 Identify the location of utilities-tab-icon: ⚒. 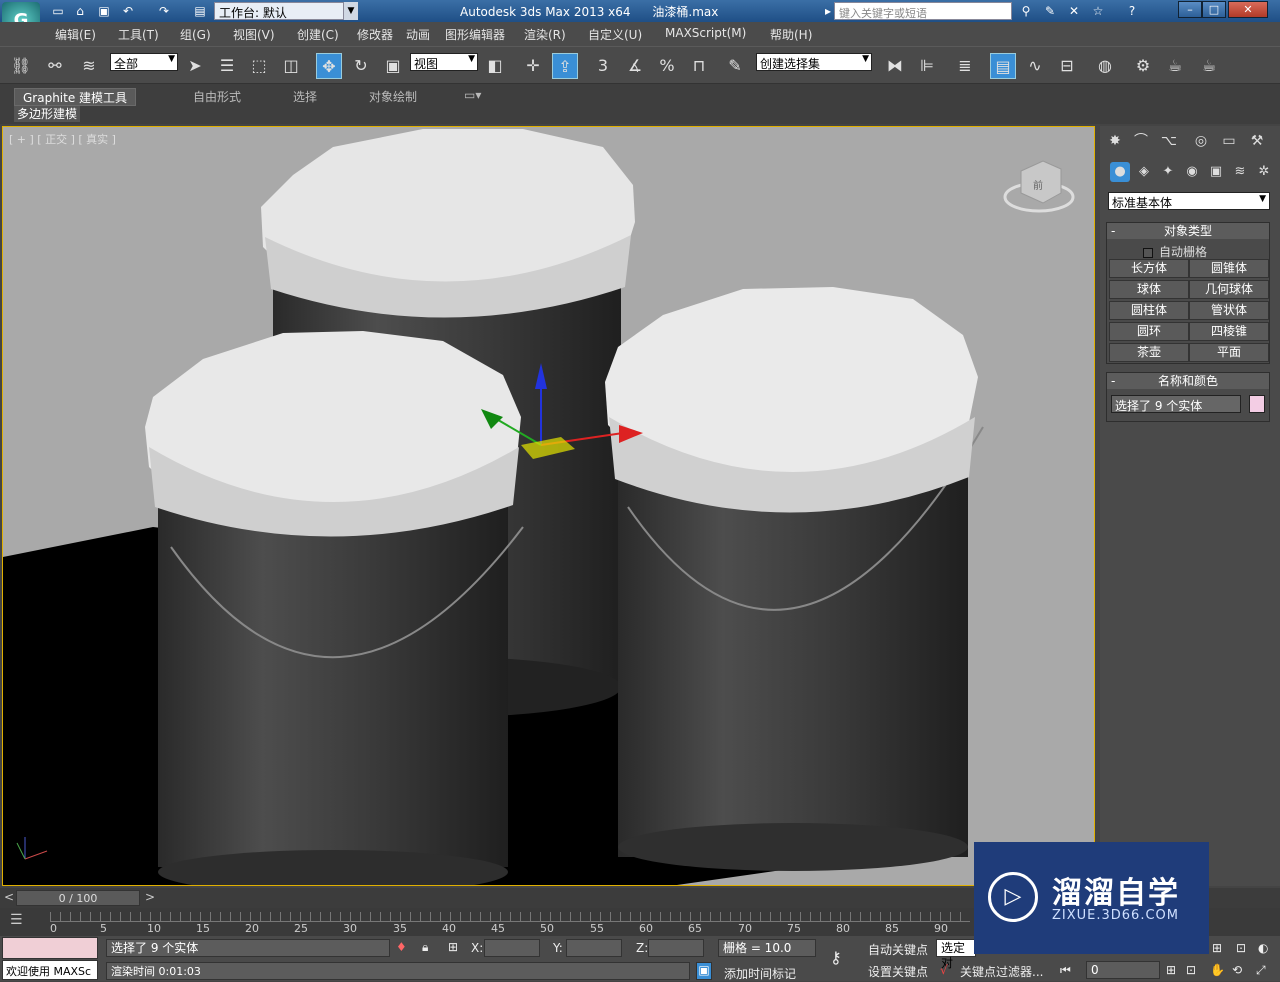
(1257, 141).